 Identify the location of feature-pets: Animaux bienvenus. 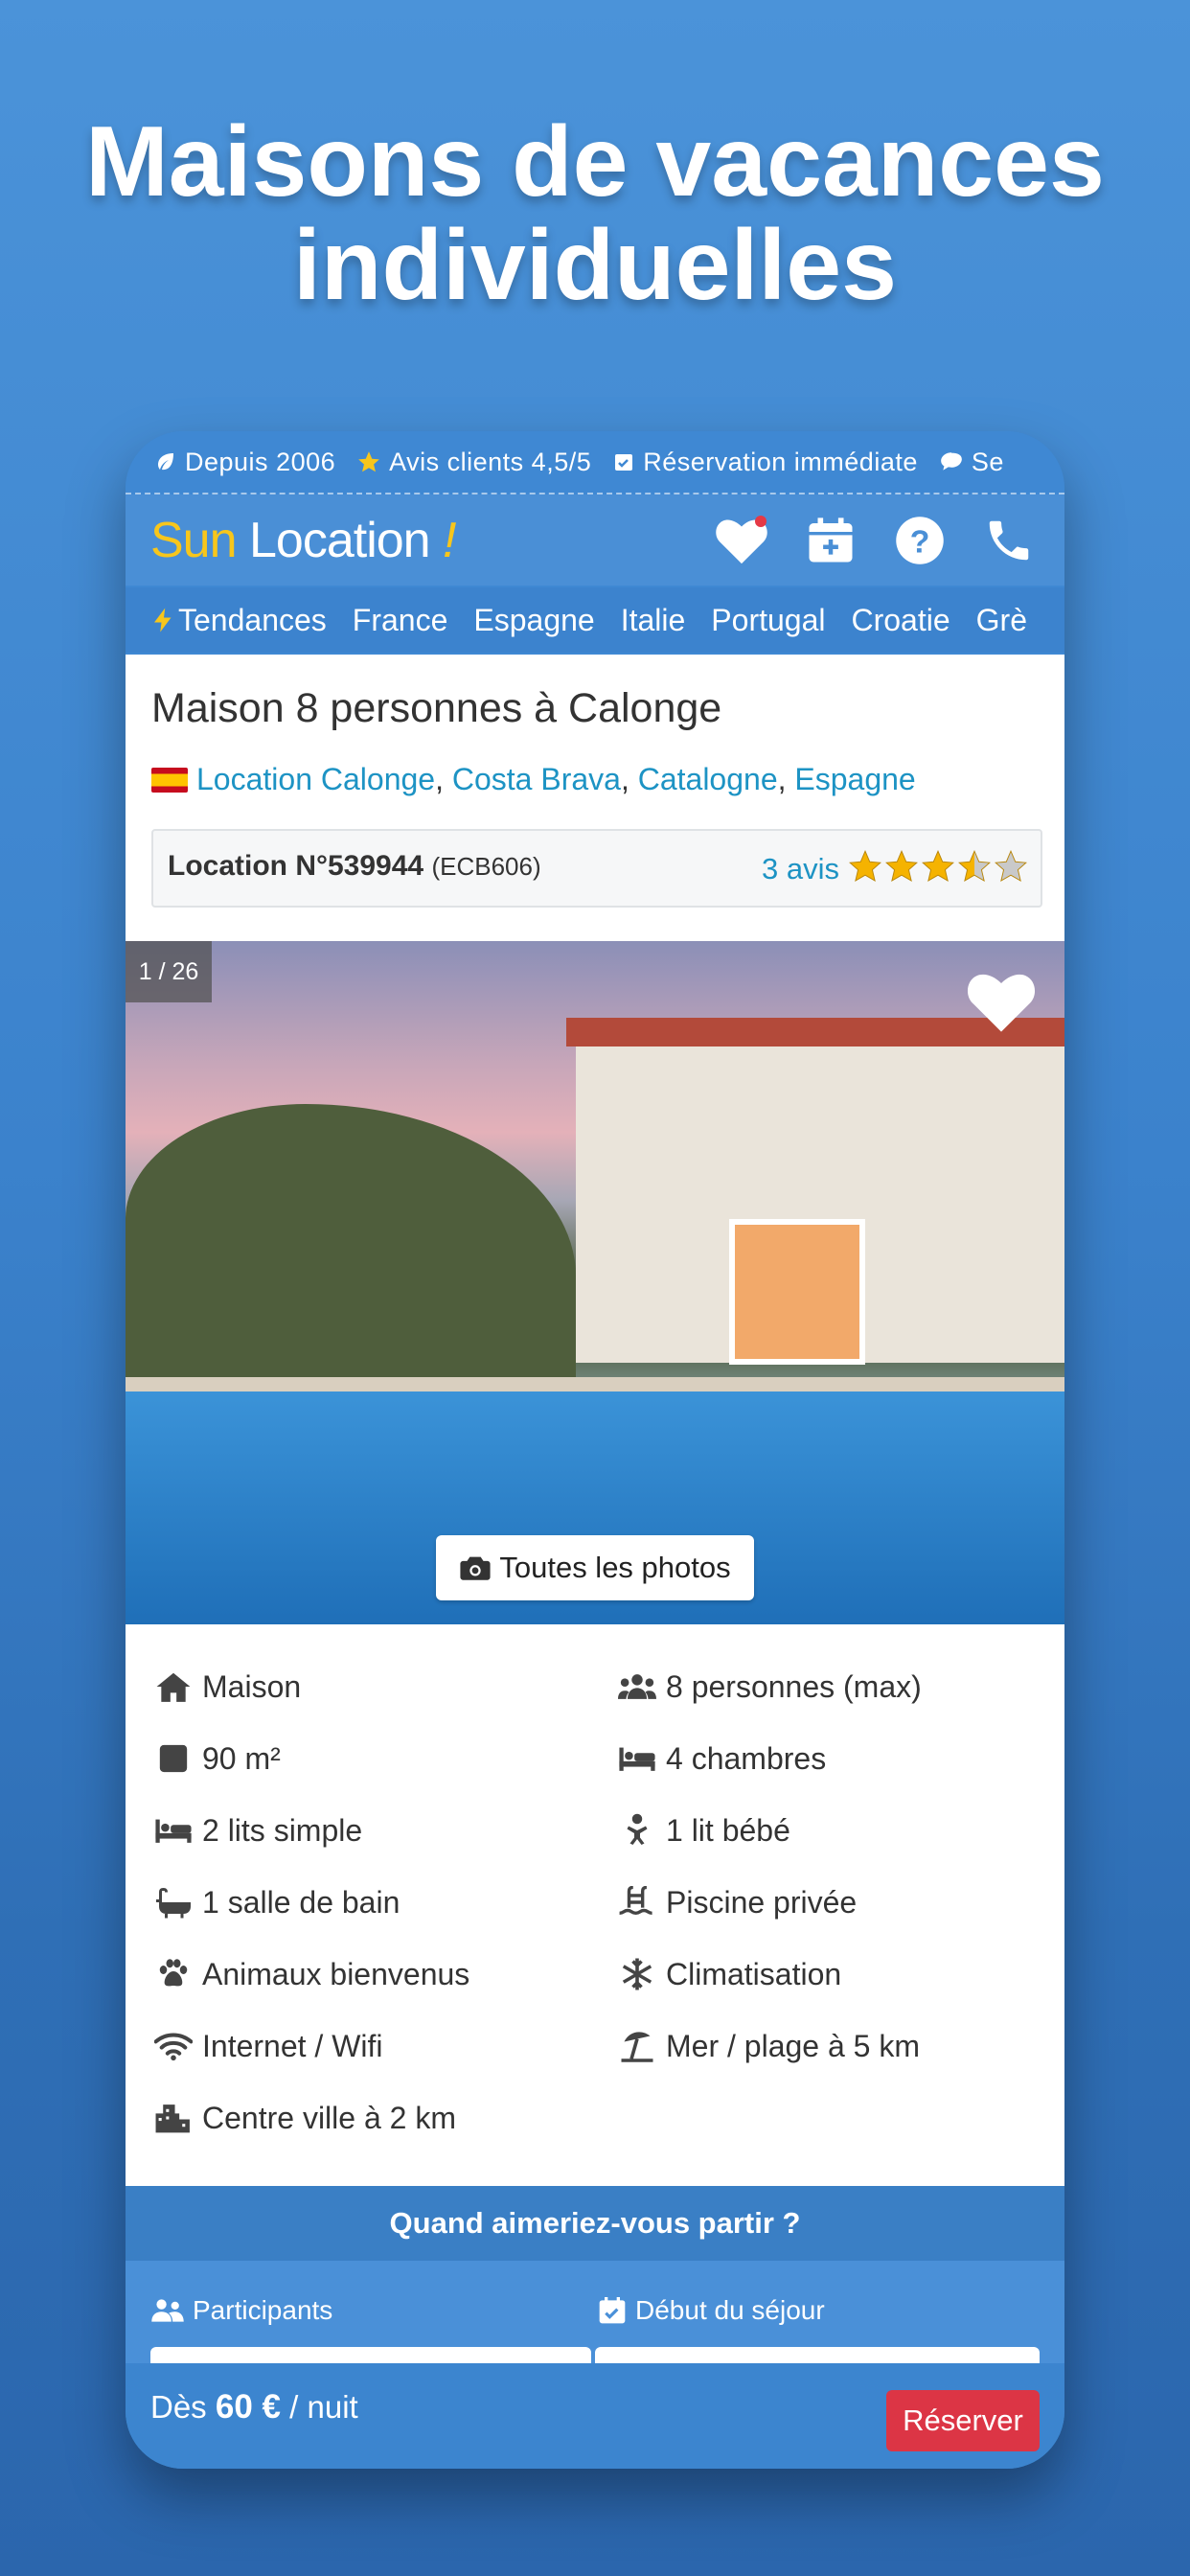
(311, 1974).